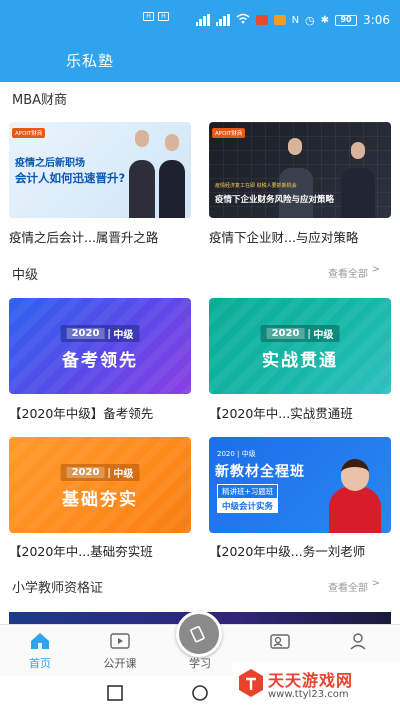 This screenshot has height=710, width=400. I want to click on profile-icon, so click(358, 641).